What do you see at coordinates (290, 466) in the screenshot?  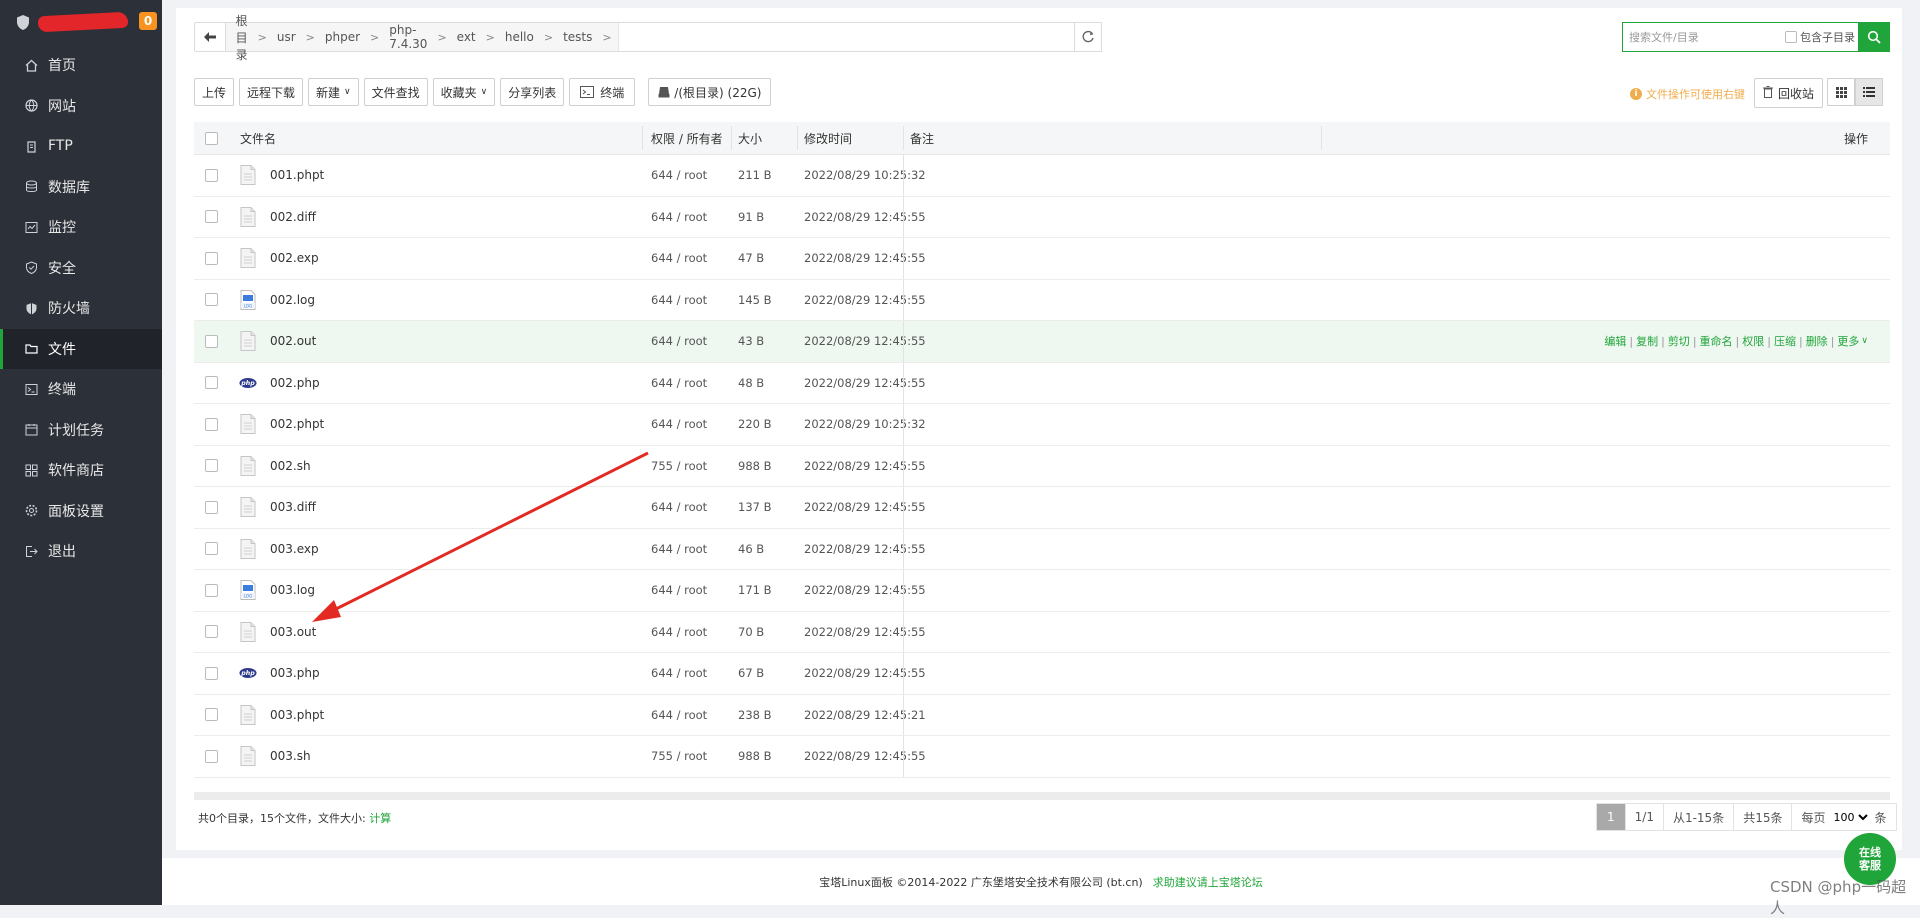 I see `file-name: 002.sh` at bounding box center [290, 466].